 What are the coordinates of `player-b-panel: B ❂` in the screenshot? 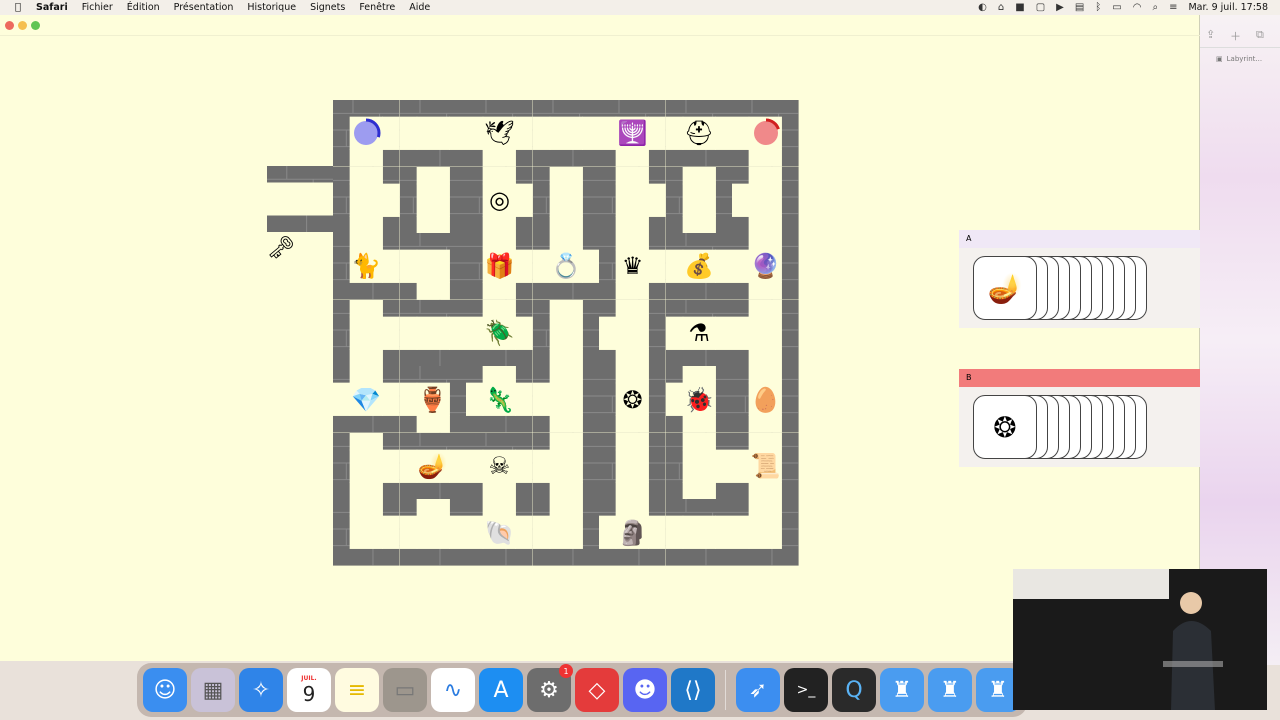 It's located at (1079, 418).